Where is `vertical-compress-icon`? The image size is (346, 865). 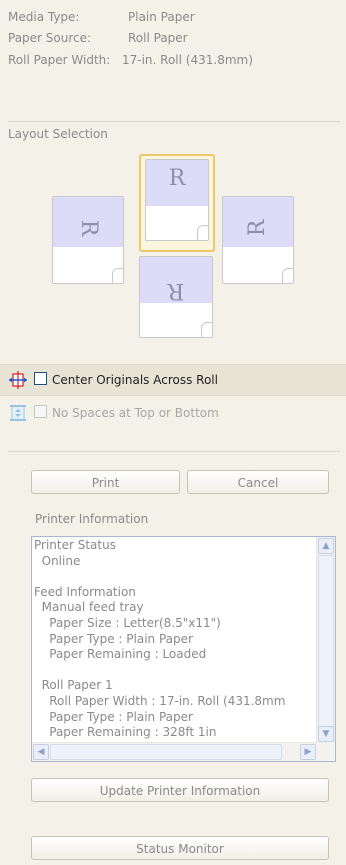
vertical-compress-icon is located at coordinates (18, 413).